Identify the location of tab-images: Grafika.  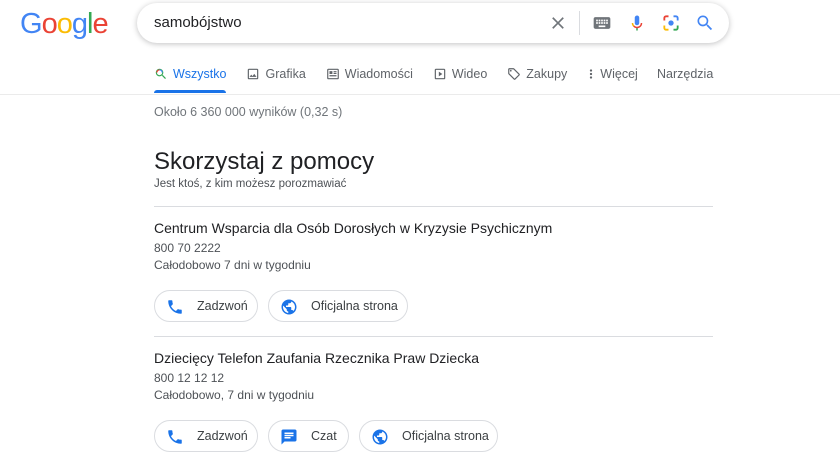
(276, 74).